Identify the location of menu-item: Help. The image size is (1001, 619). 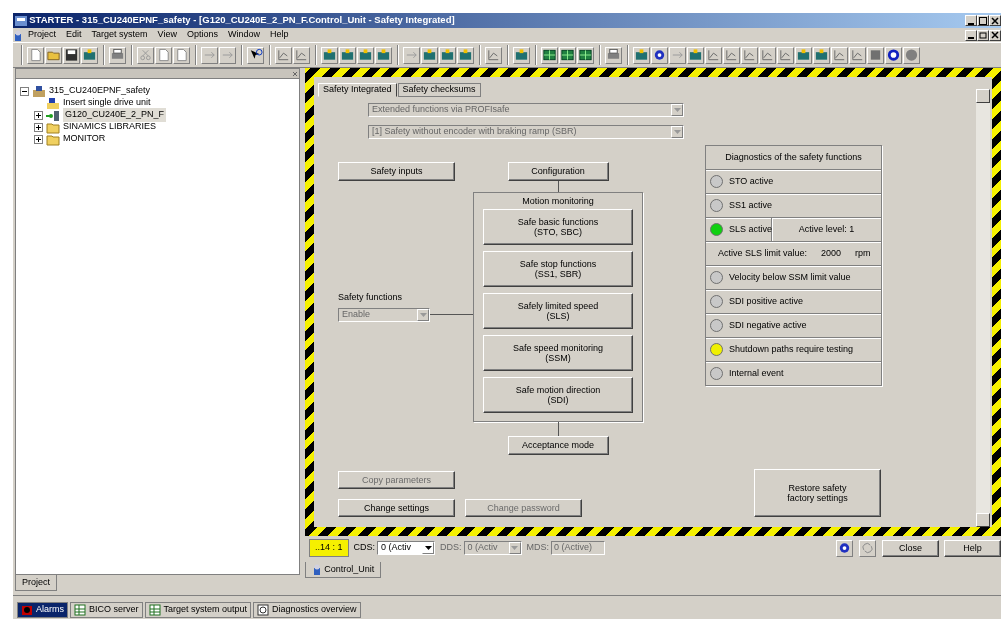
(279, 35).